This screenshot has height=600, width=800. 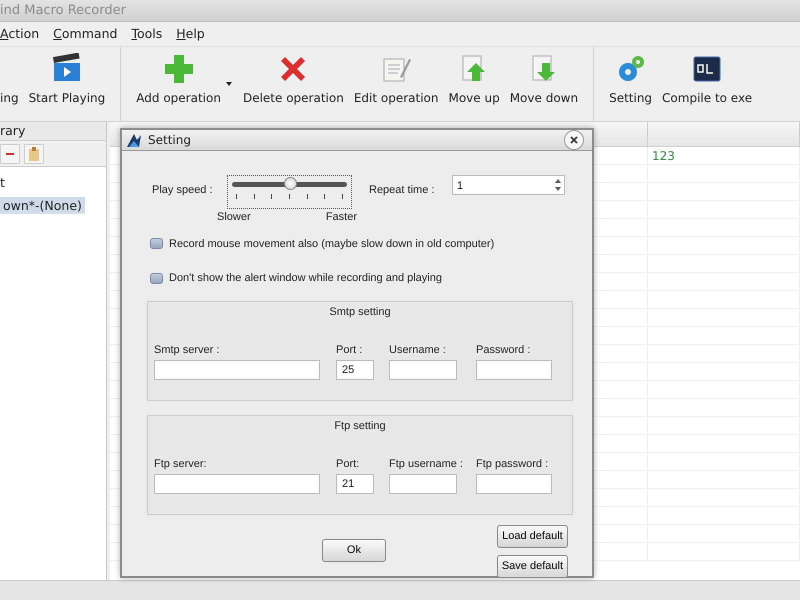 What do you see at coordinates (360, 312) in the screenshot?
I see `group-title: Smtp setting` at bounding box center [360, 312].